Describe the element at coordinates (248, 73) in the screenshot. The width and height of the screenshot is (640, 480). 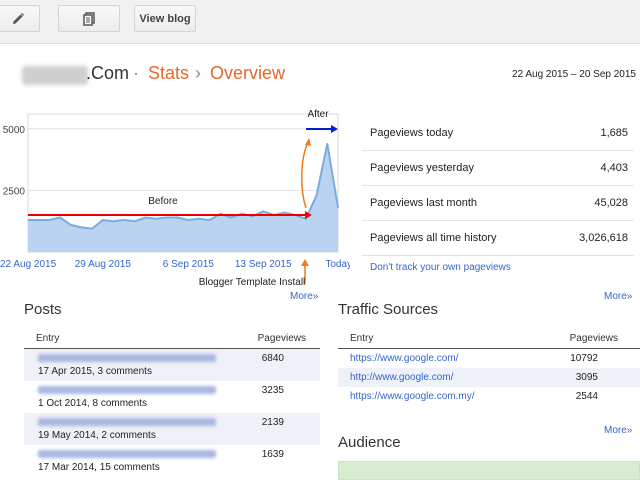
I see `breadcrumb-overview: Overview` at that location.